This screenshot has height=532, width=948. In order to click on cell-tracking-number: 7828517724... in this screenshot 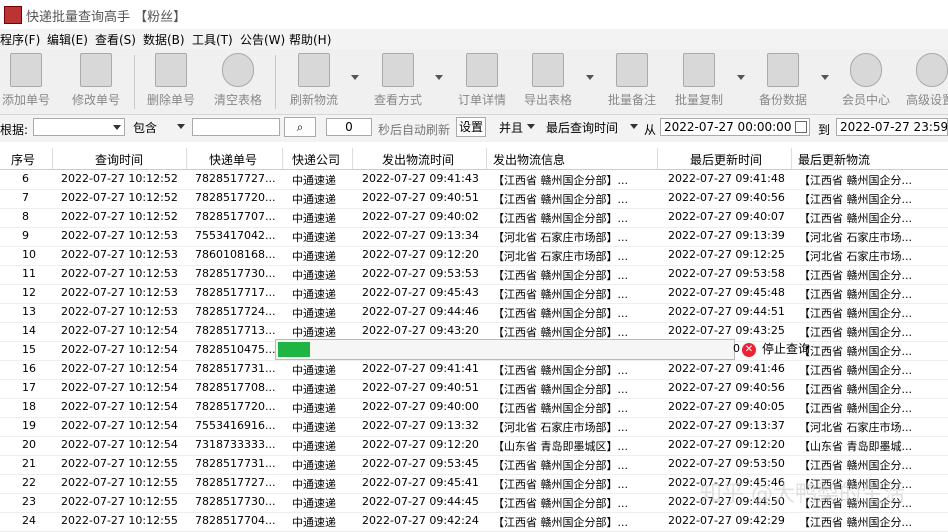, I will do `click(235, 311)`.